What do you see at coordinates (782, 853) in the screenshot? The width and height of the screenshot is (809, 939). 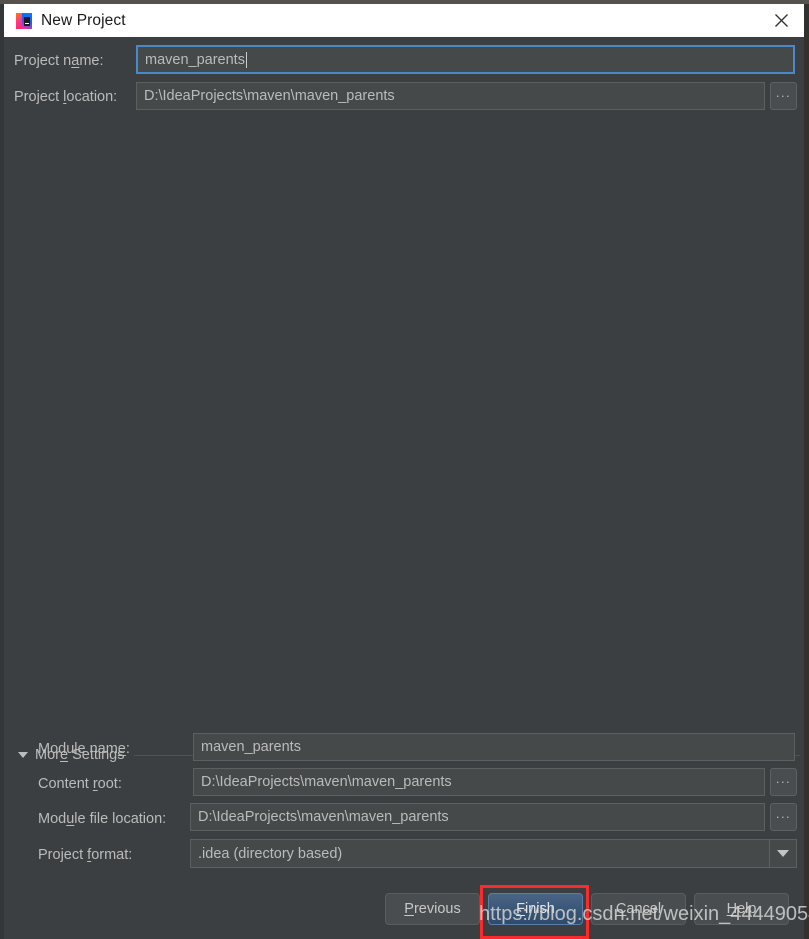 I see `chevron-down-icon` at bounding box center [782, 853].